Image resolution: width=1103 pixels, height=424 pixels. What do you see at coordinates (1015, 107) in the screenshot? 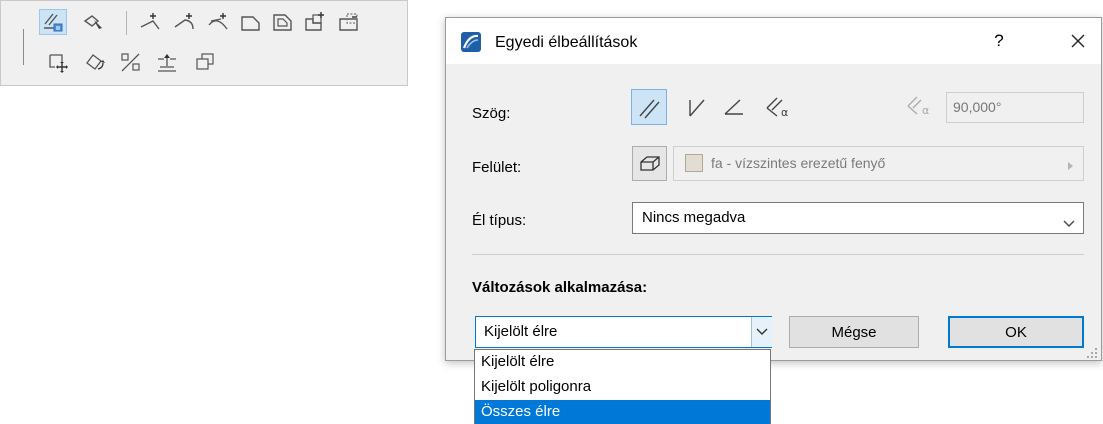
I see `angle-value-field: 90,000°` at bounding box center [1015, 107].